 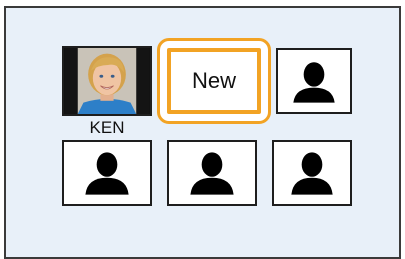 I want to click on new-slot-label: New, so click(x=213, y=80).